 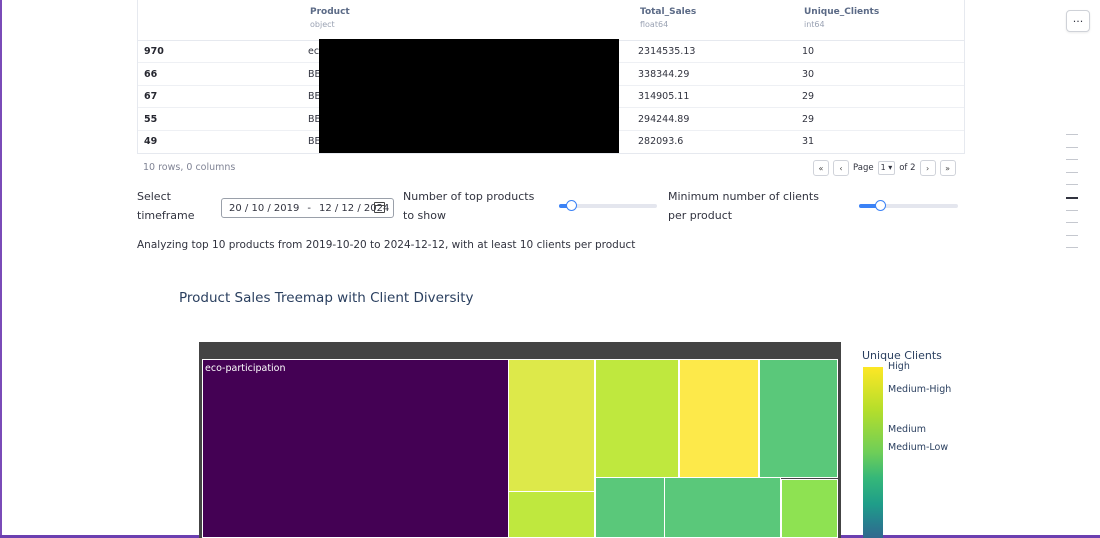 I want to click on row-index: 66, so click(x=151, y=74).